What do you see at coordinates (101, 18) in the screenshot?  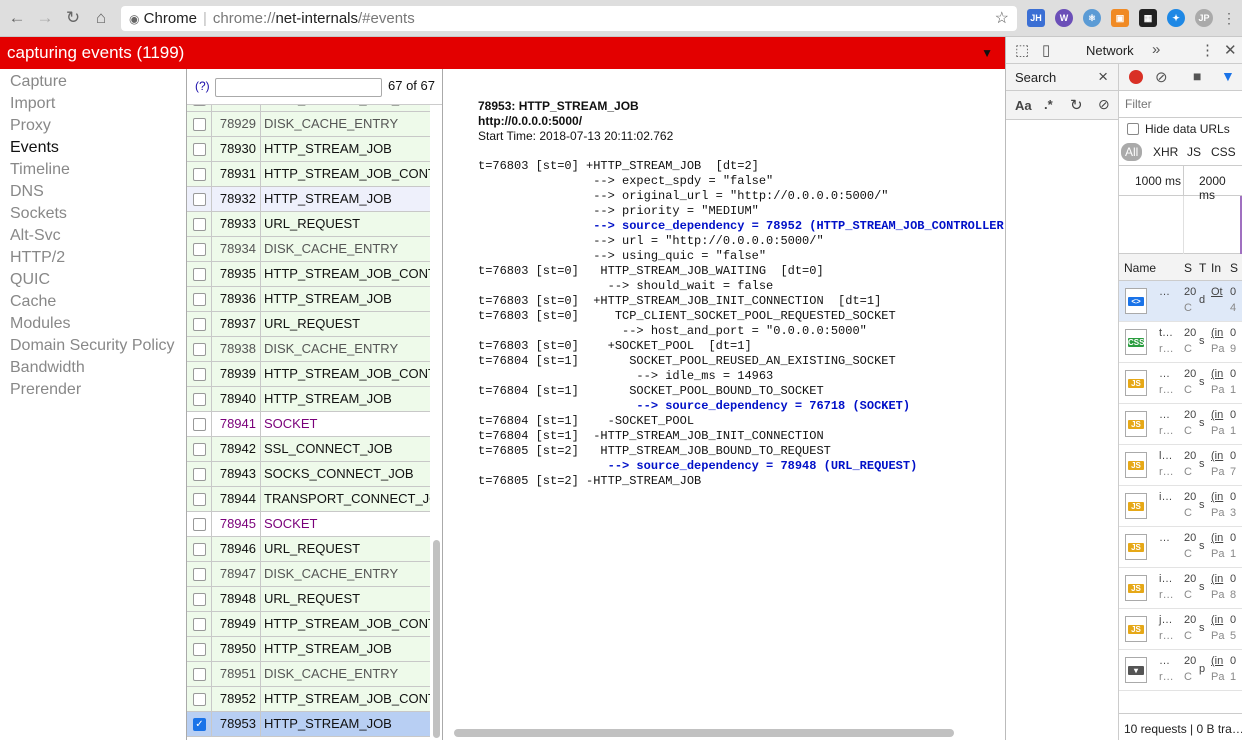 I see `home-icon: ⌂` at bounding box center [101, 18].